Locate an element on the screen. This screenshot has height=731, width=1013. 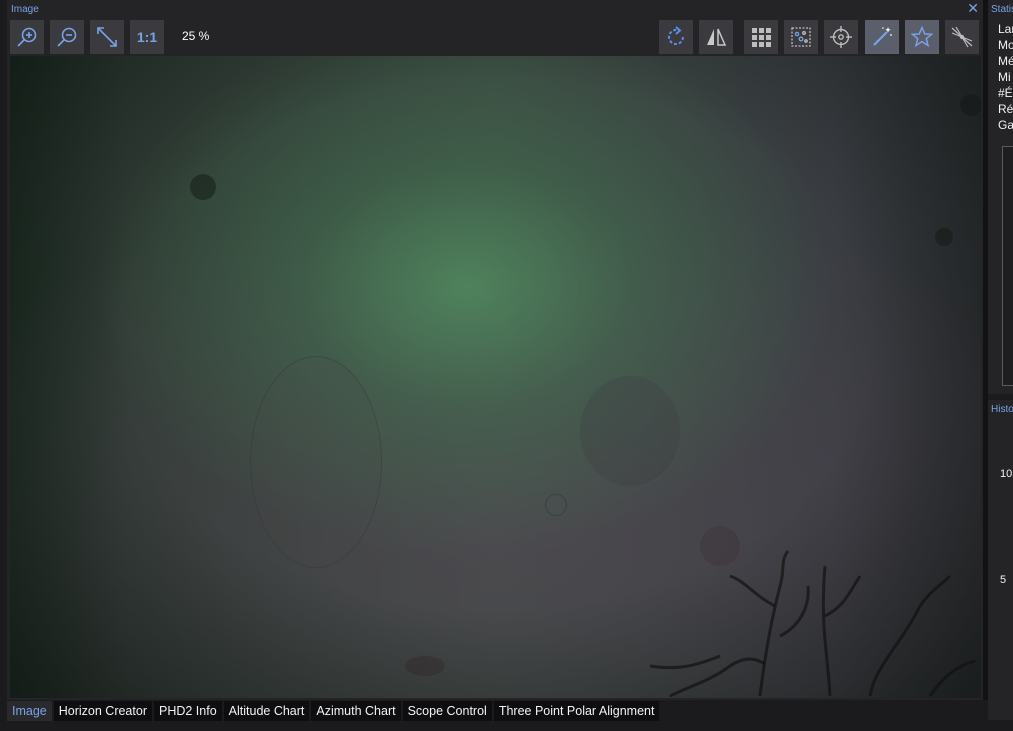
histogram-panel-title: Histo is located at coordinates (1002, 409).